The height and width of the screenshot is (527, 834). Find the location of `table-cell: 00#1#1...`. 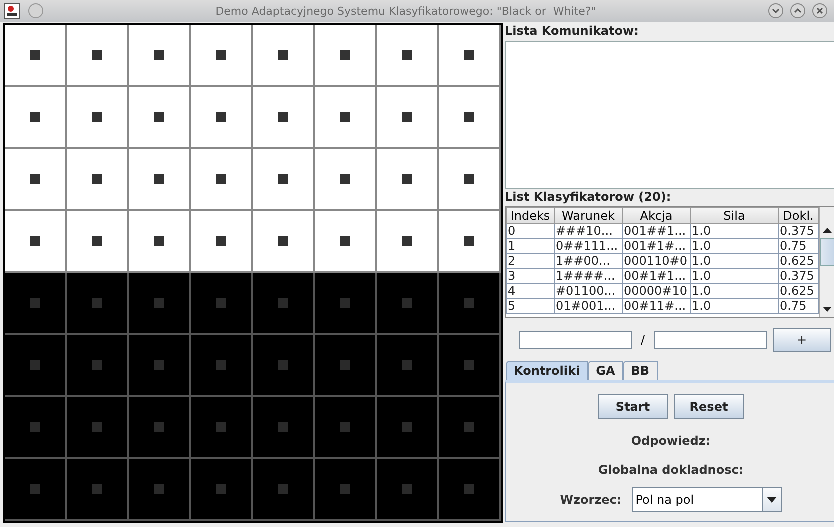

table-cell: 00#1#1... is located at coordinates (656, 276).